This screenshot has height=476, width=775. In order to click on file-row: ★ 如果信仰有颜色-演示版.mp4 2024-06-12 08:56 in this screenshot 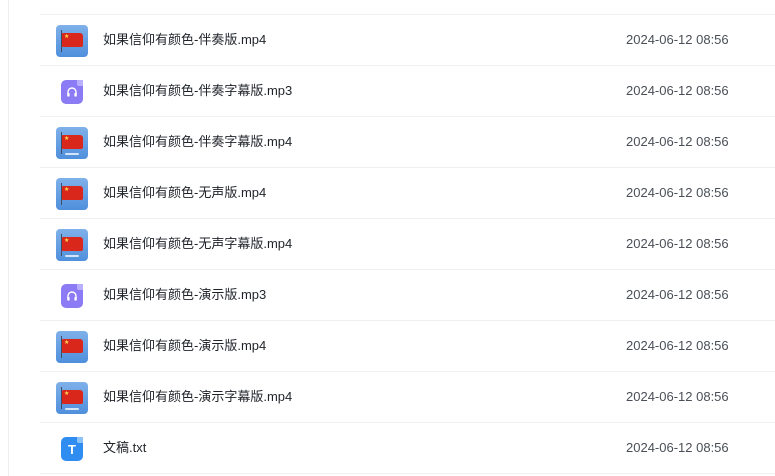, I will do `click(407, 346)`.